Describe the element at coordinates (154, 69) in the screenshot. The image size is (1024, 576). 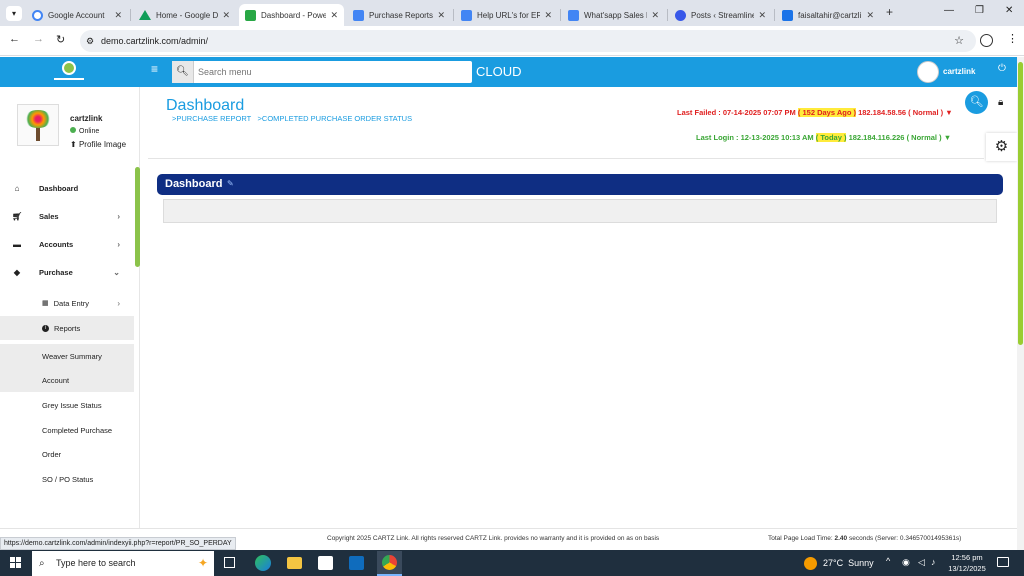
I see `hamburger-menu-icon: ≡` at that location.